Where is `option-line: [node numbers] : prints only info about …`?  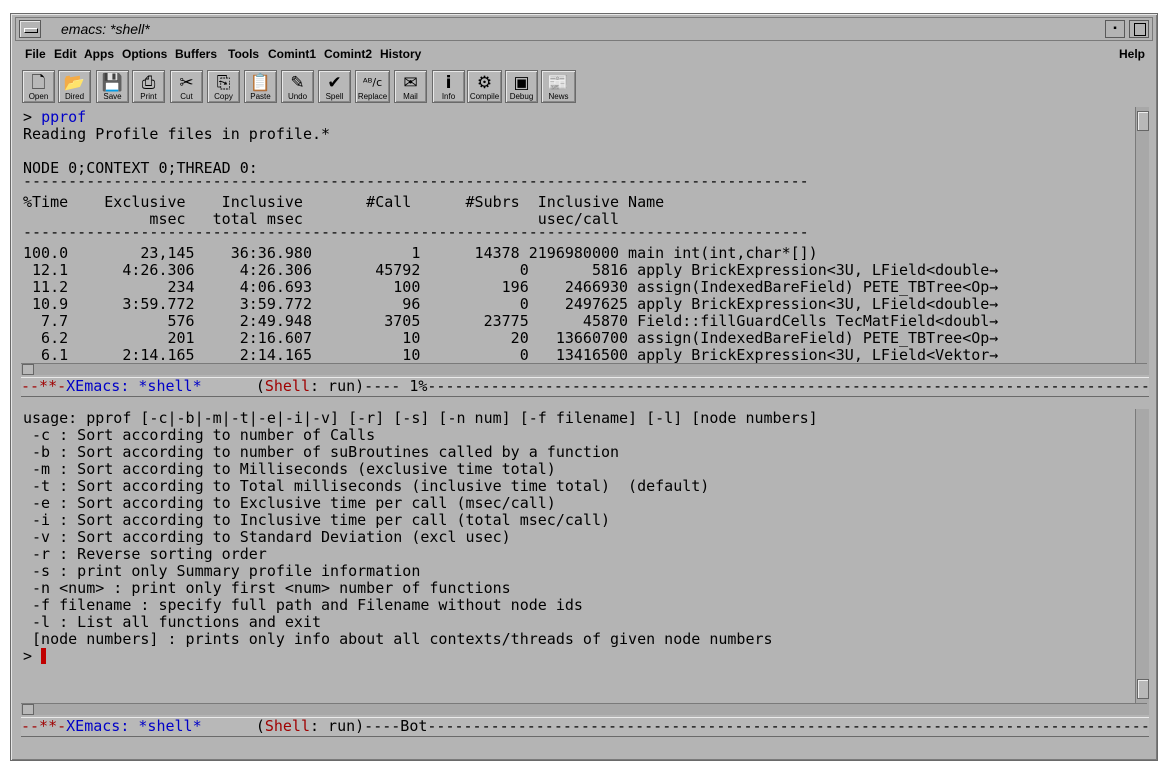
option-line: [node numbers] : prints only info about … is located at coordinates (398, 639).